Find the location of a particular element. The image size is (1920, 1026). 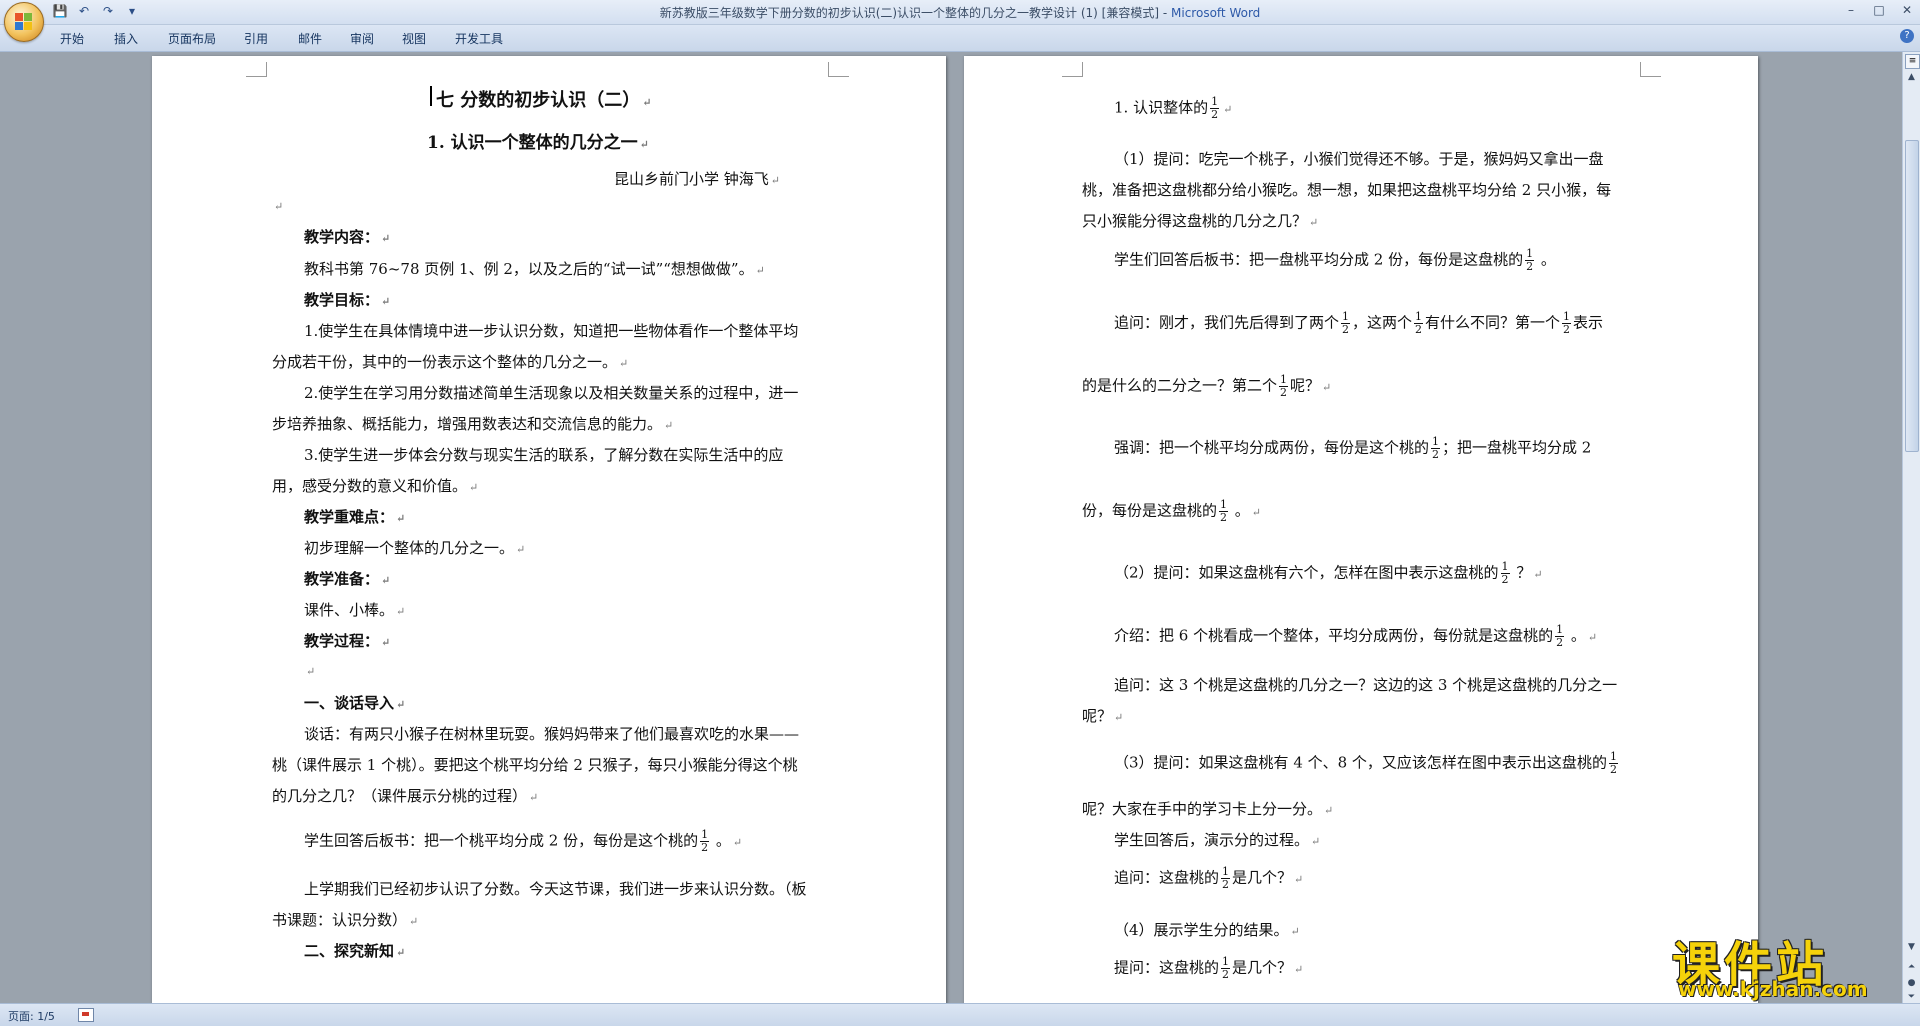

minimize-button: – is located at coordinates (1851, 10).